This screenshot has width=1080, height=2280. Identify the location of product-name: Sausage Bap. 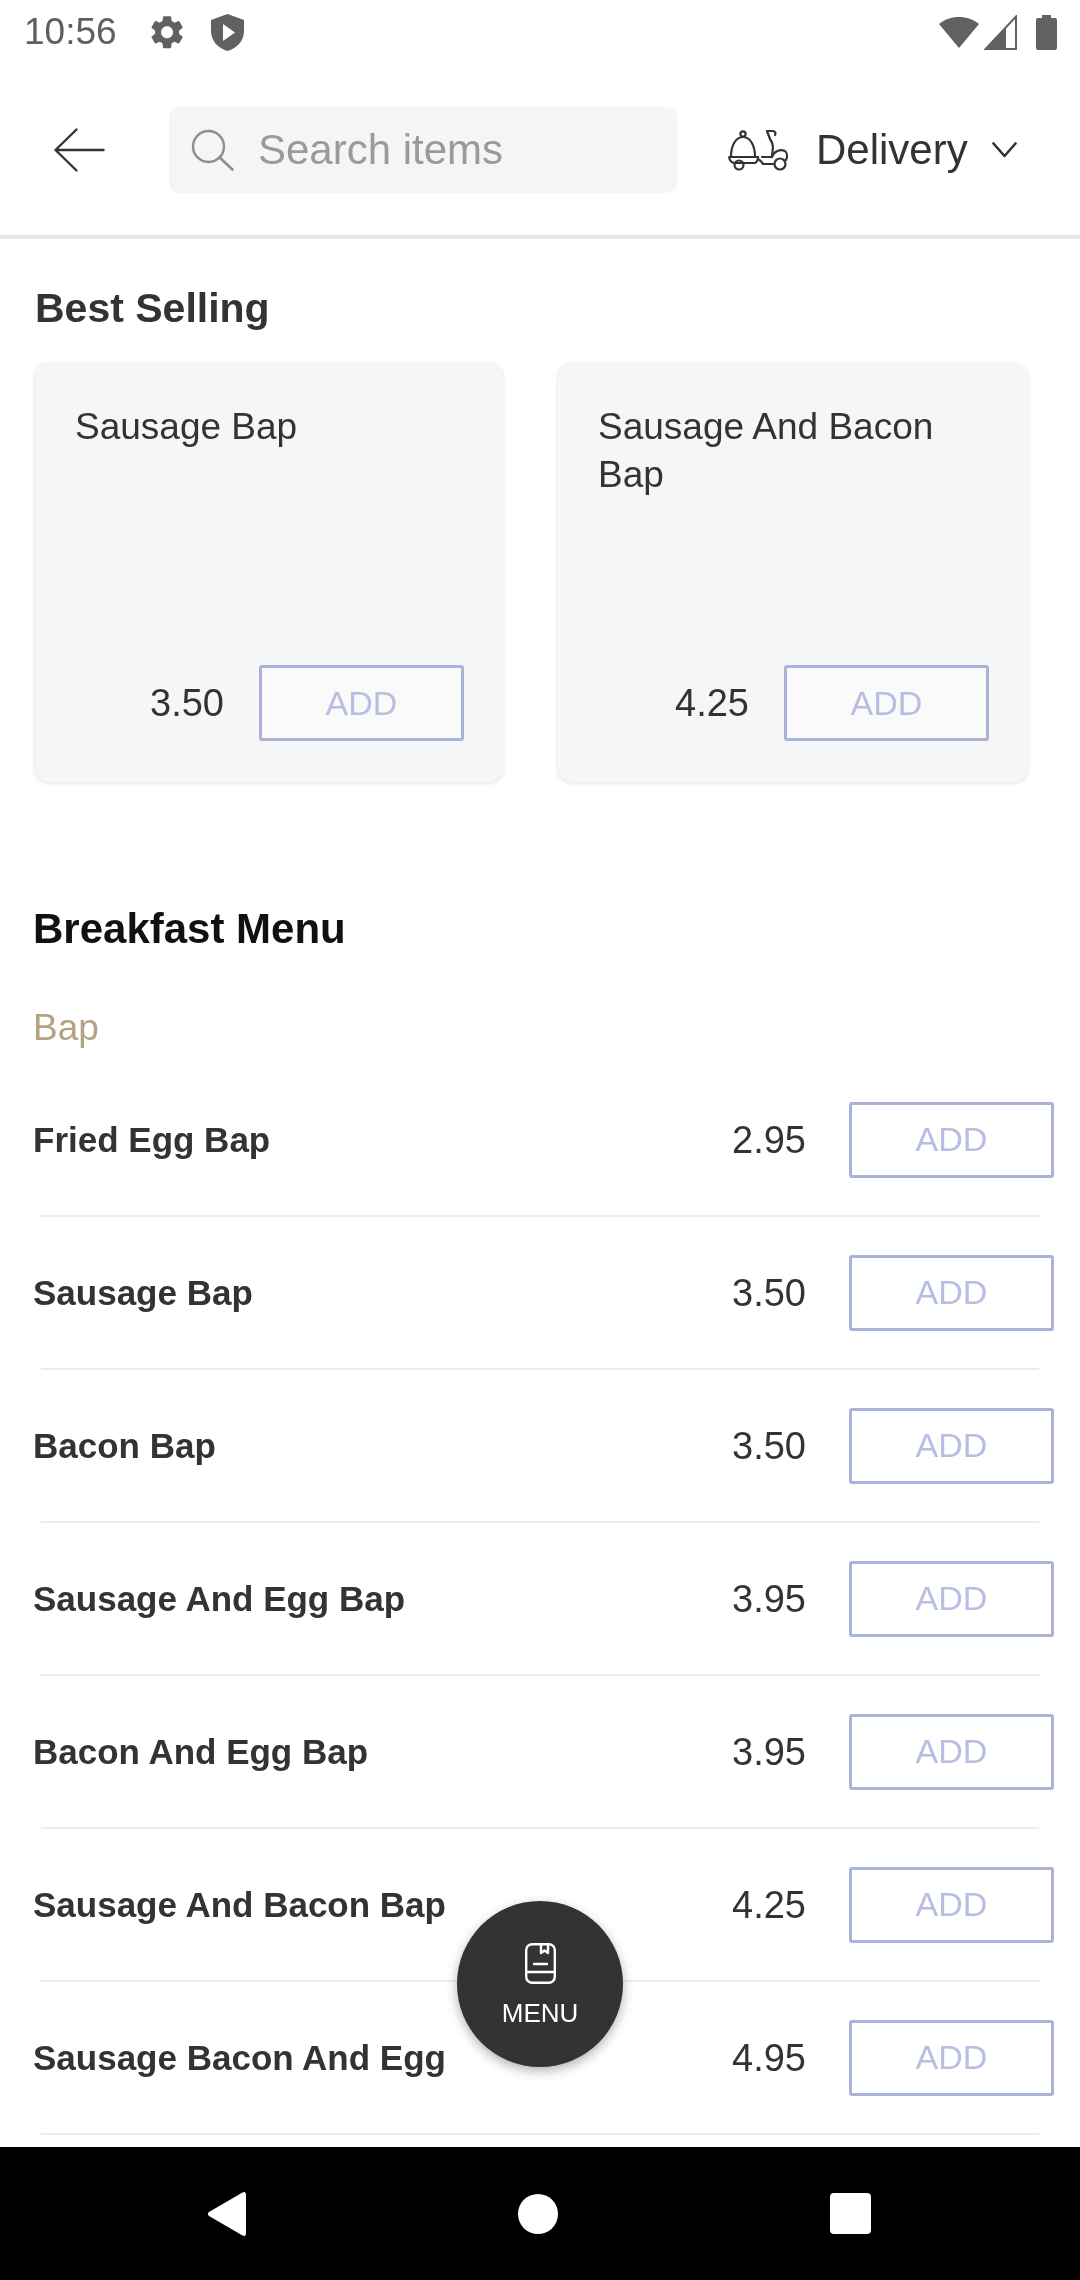
(186, 427).